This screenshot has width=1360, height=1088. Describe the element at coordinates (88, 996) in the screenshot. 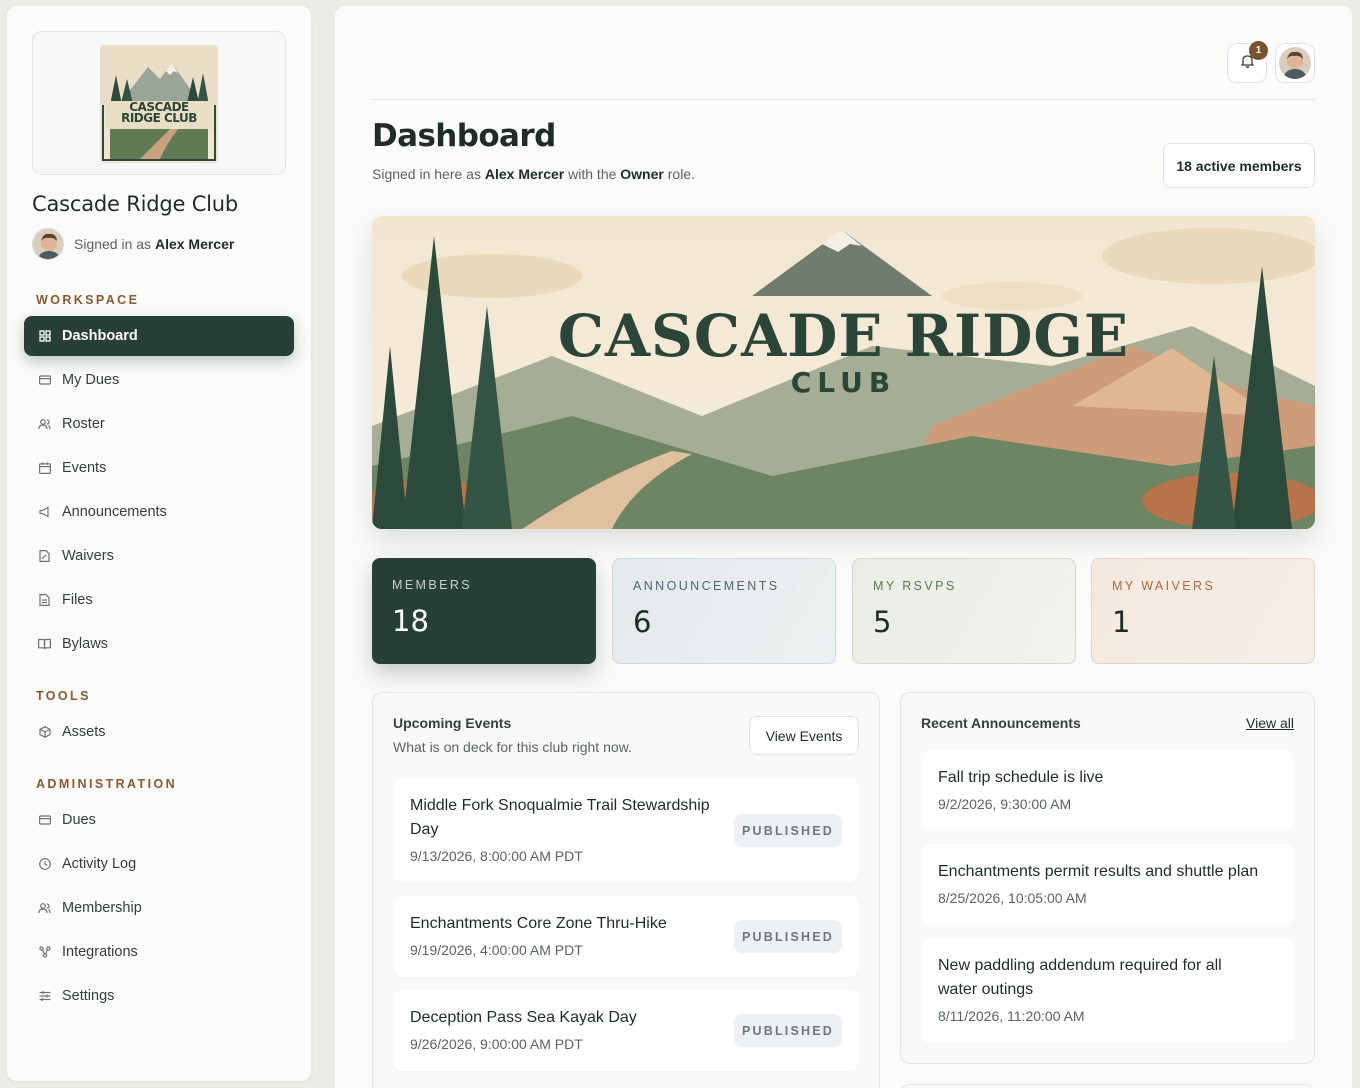

I see `sidebar-item-label: Settings` at that location.